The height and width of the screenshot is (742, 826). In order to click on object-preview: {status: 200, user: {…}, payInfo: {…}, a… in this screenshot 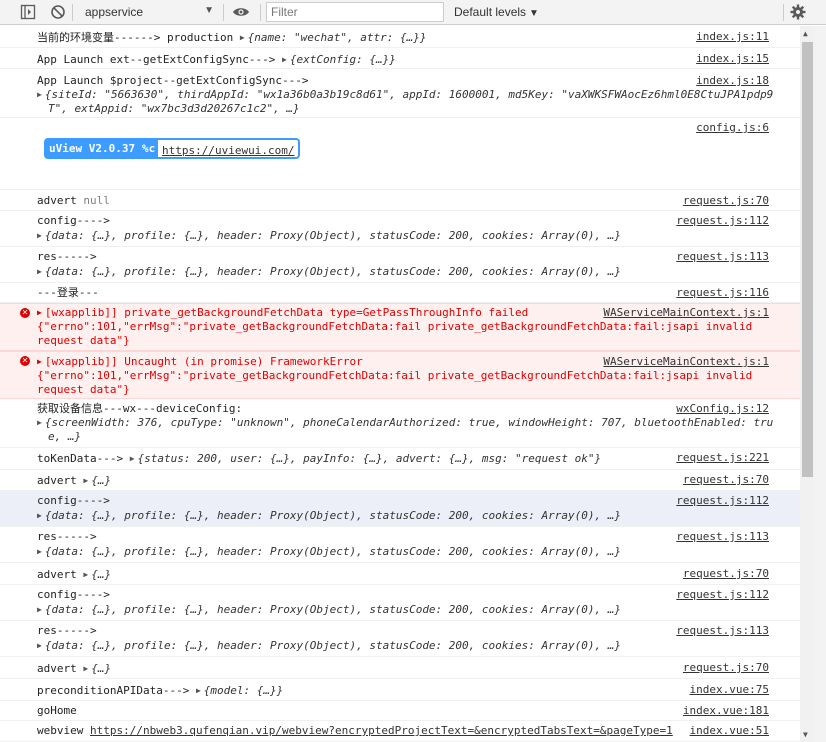, I will do `click(370, 458)`.